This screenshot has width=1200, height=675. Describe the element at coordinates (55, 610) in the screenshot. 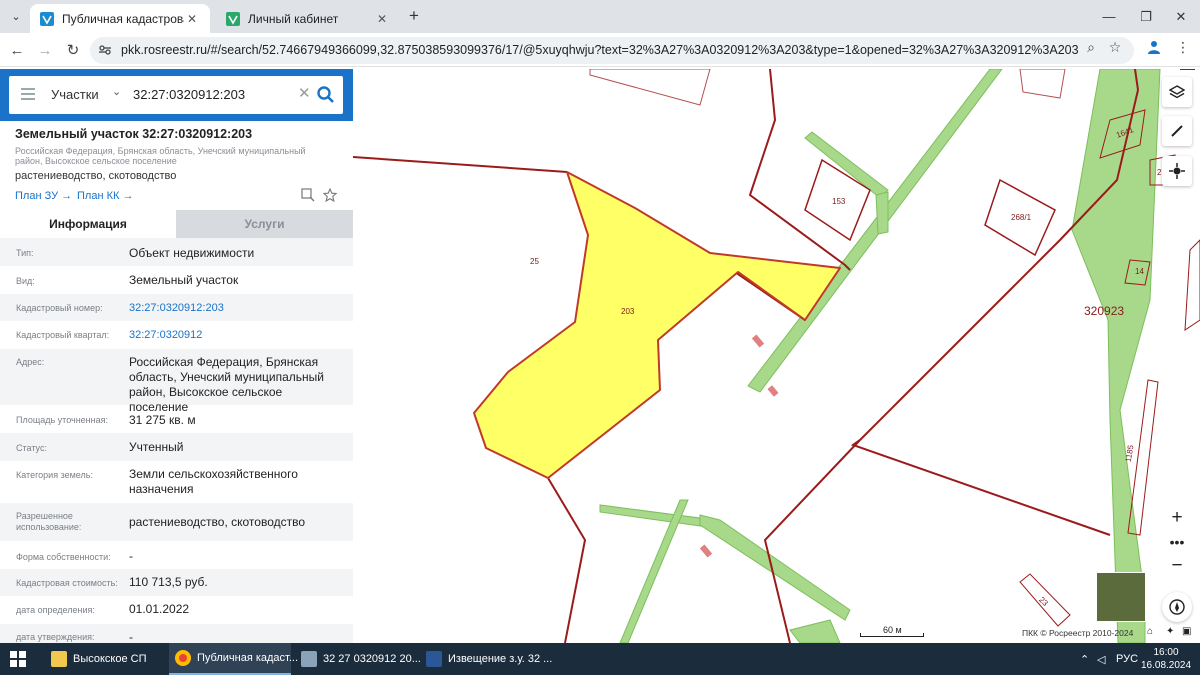

I see `row-label: дата определения:` at that location.